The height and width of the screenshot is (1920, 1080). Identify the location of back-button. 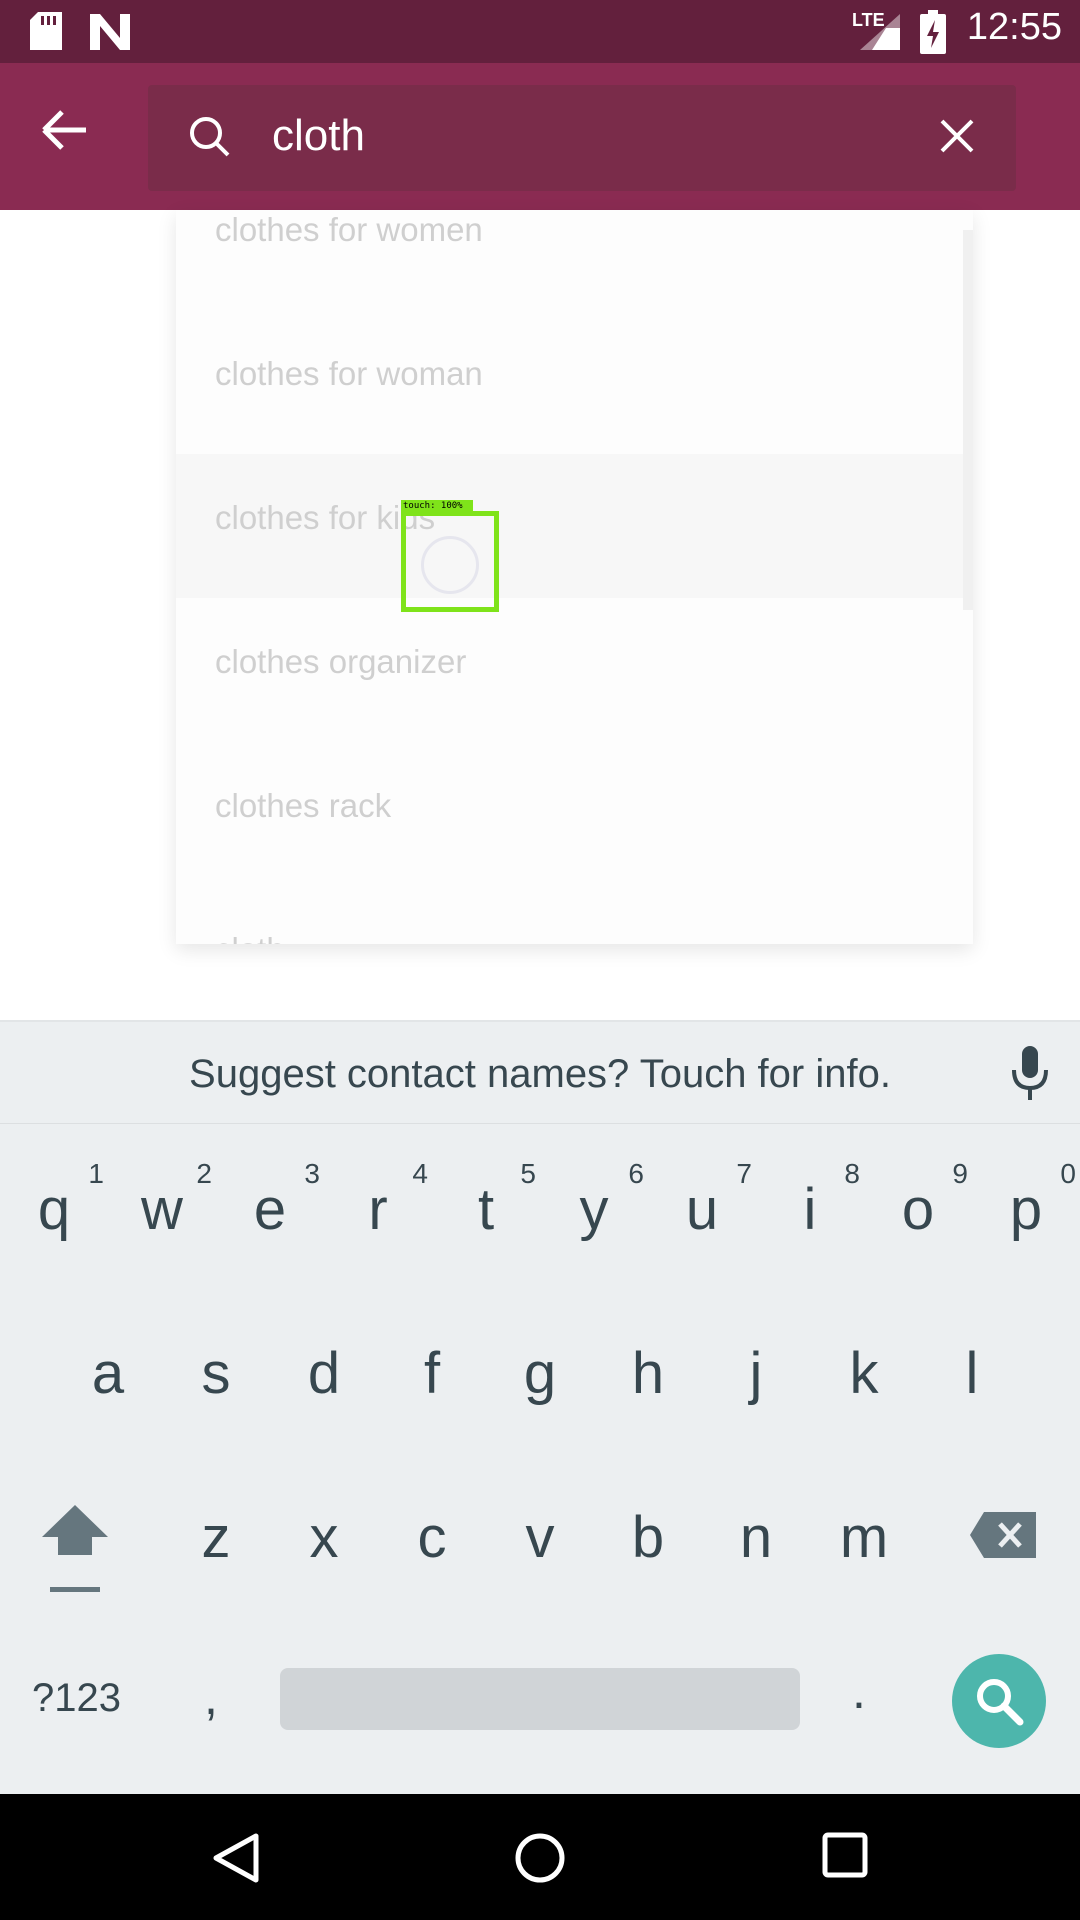
(75, 136).